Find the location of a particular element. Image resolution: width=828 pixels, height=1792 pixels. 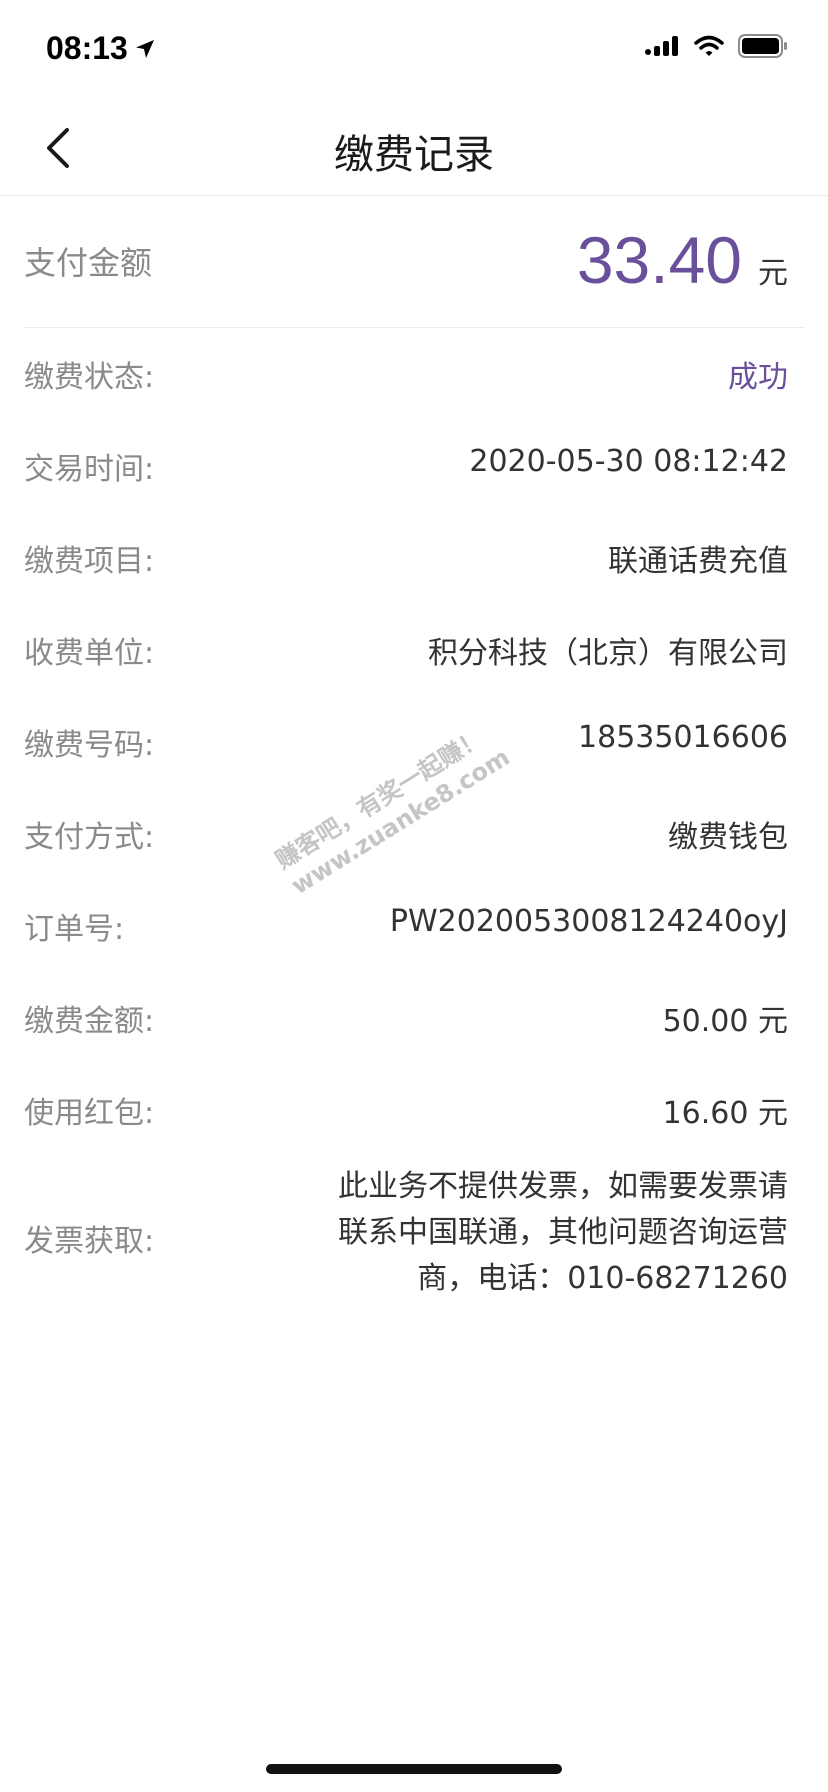

method-value: 缴费钱包 is located at coordinates (728, 837).